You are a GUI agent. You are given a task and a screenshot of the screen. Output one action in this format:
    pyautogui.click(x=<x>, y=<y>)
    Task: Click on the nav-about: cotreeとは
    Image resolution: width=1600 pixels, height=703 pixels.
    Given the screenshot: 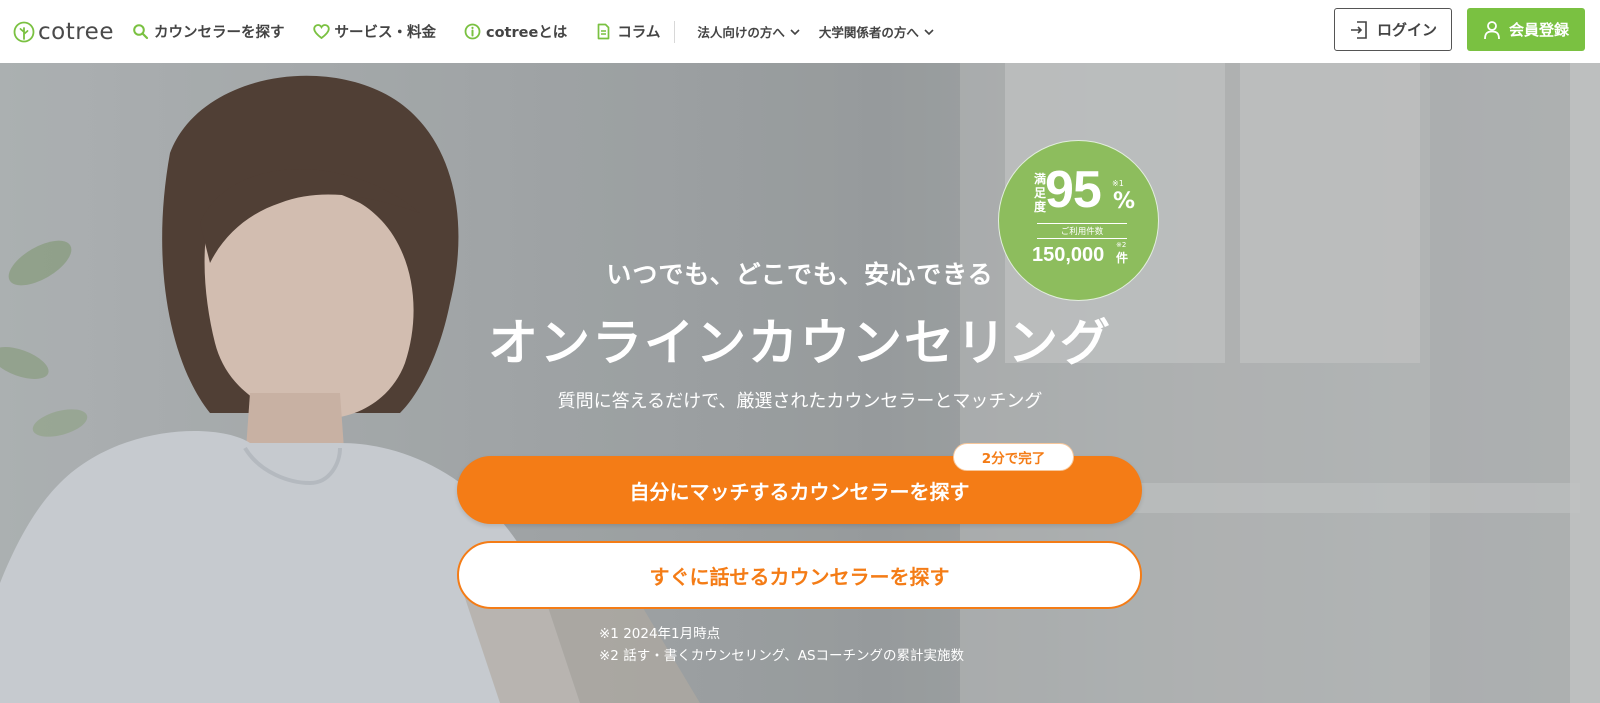 What is the action you would take?
    pyautogui.click(x=515, y=31)
    